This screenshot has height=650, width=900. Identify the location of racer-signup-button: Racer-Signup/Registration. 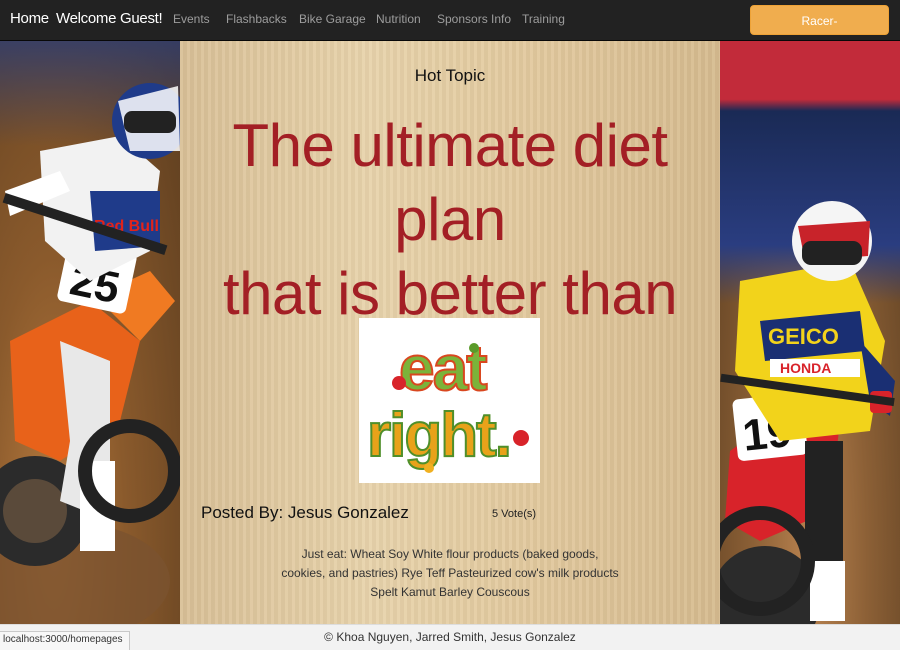
(819, 31).